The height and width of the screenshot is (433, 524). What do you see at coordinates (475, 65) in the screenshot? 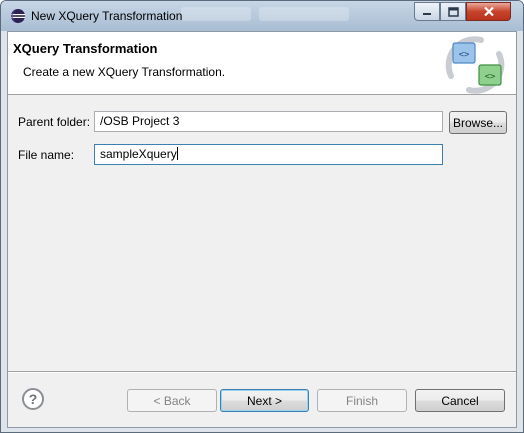
I see `xquery-transform-icon: <> <>` at bounding box center [475, 65].